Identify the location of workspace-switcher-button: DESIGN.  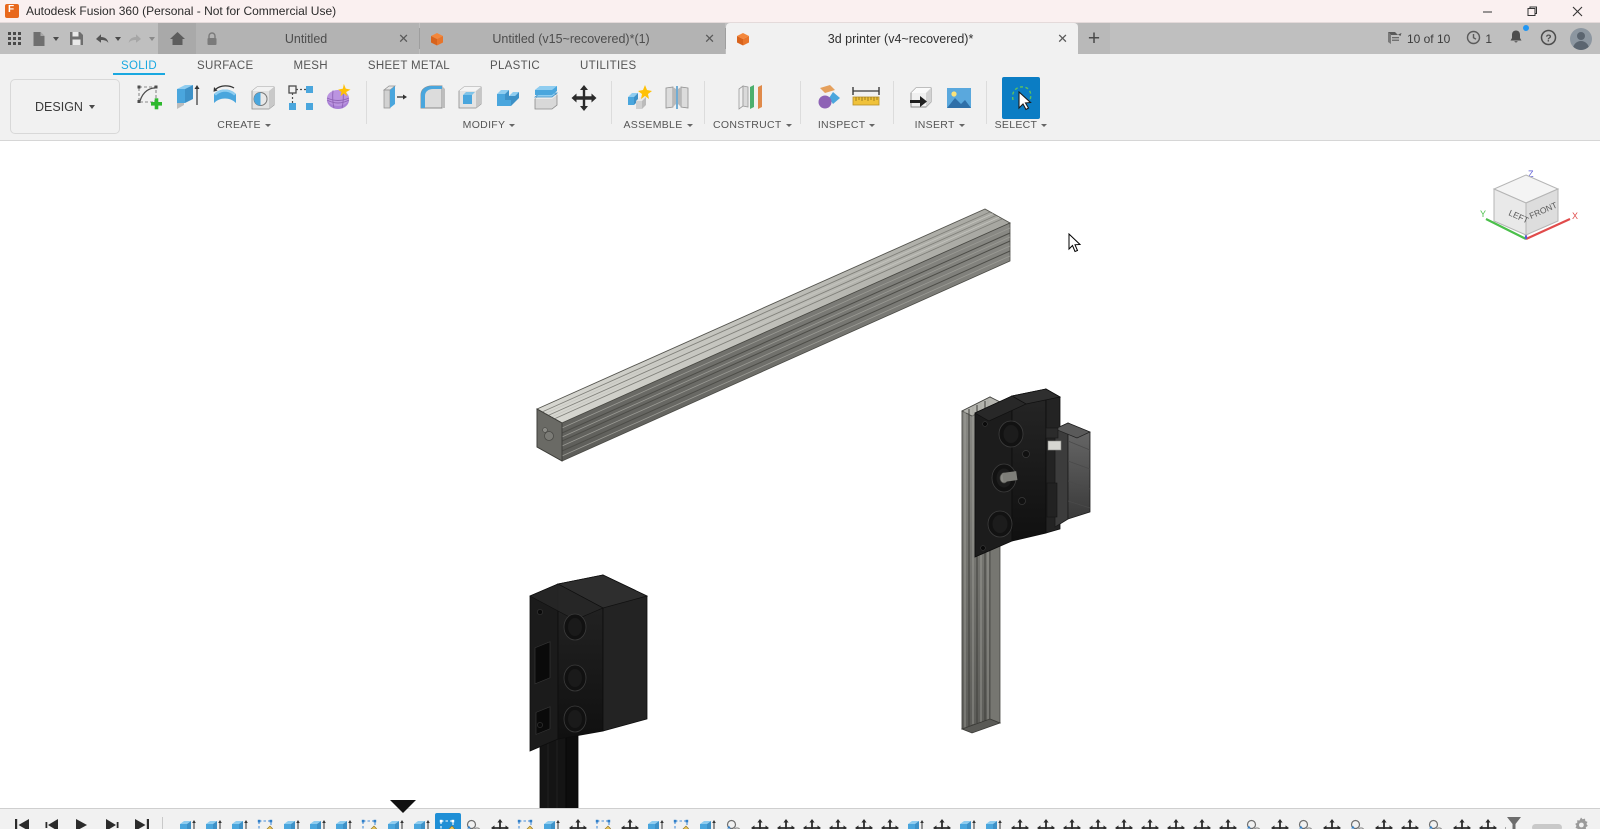
(65, 106).